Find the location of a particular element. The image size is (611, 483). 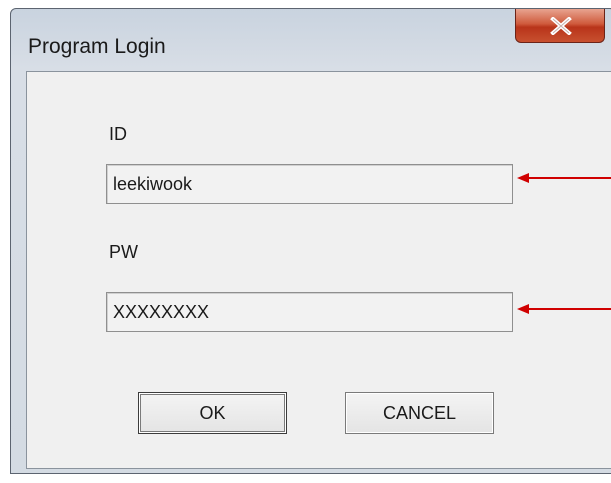

close-button is located at coordinates (560, 26).